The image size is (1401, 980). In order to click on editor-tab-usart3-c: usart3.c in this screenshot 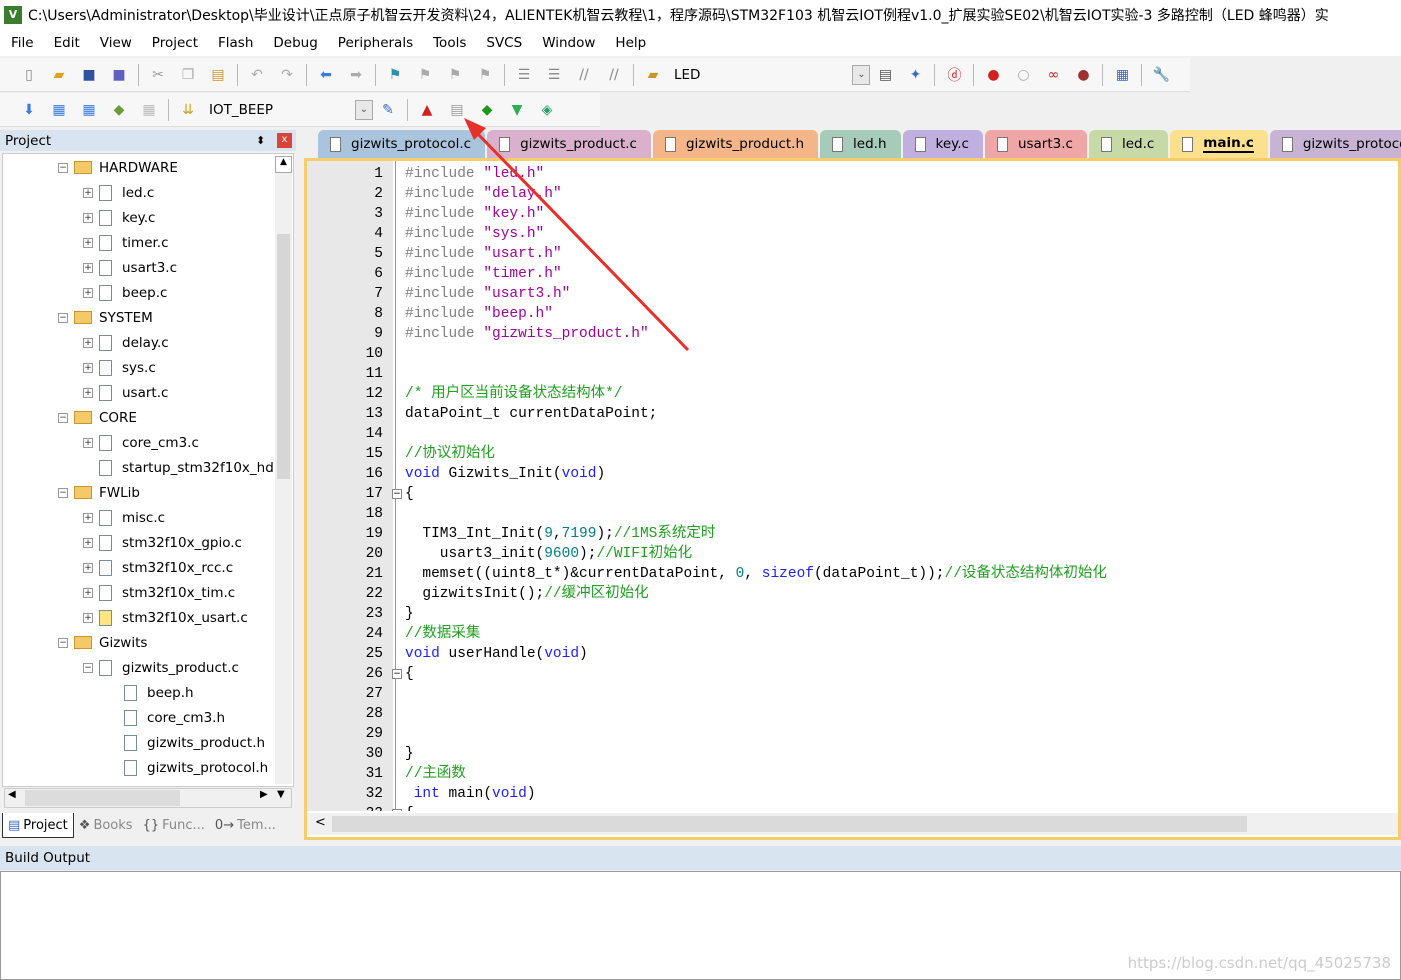, I will do `click(1035, 144)`.